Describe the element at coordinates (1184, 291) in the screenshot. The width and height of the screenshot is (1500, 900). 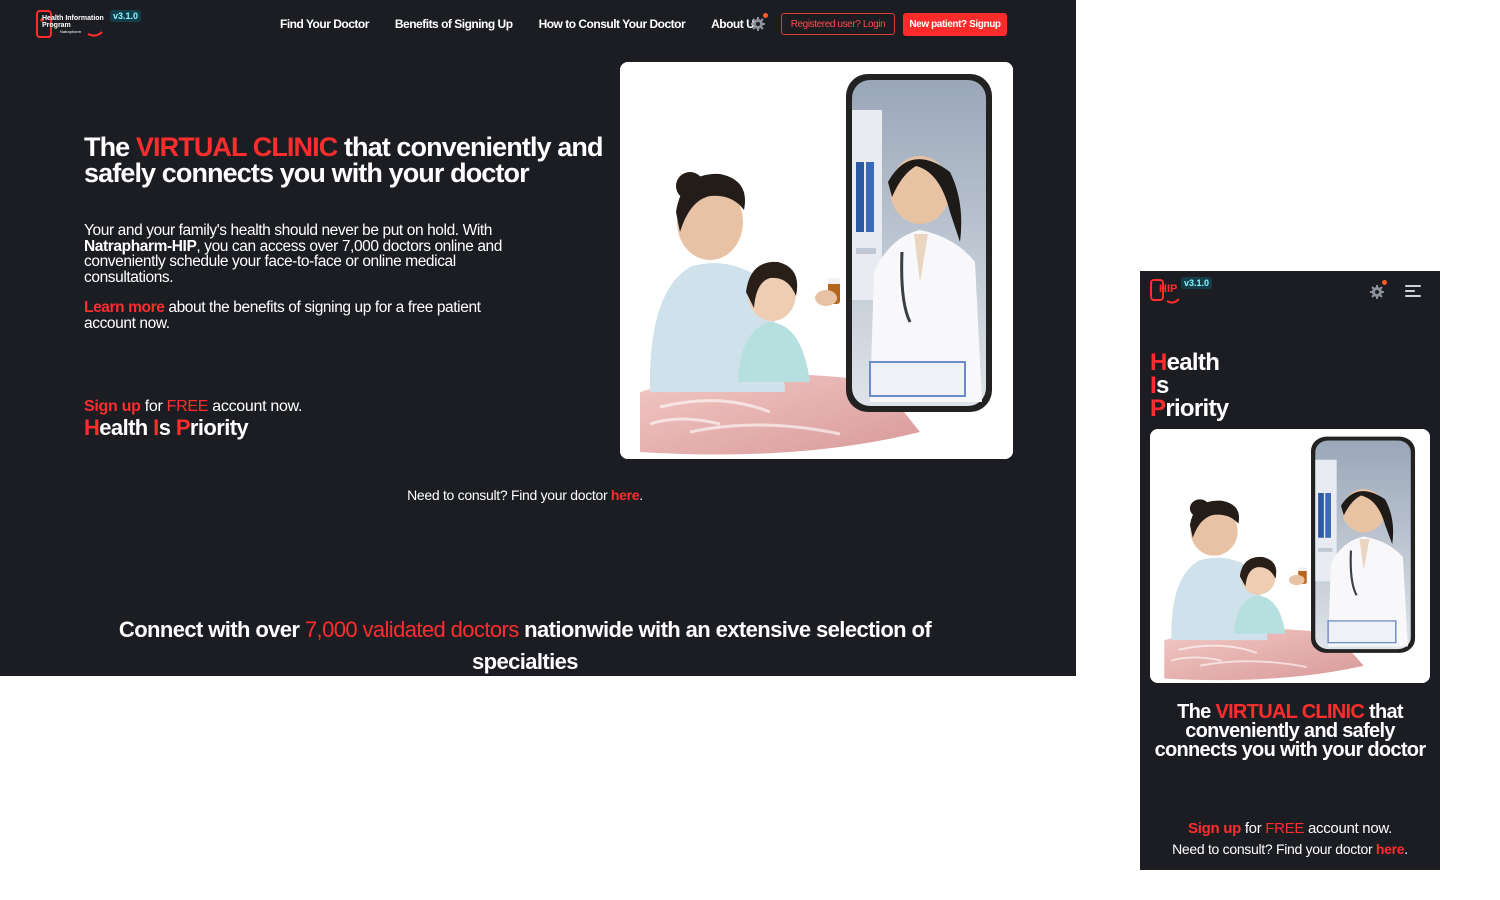
I see `mobile-logo: HIP v3.1.0` at that location.